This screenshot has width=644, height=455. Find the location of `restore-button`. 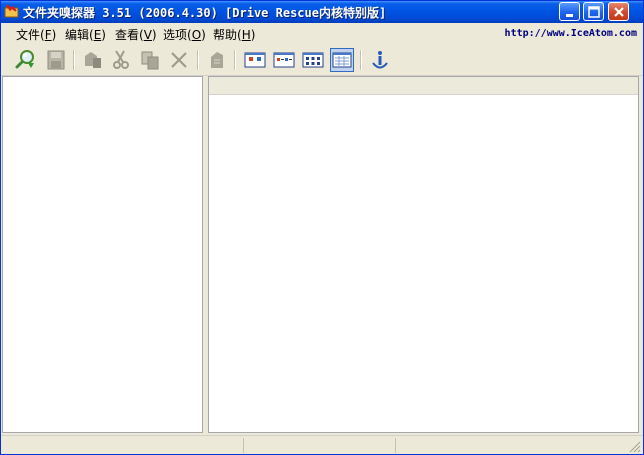

restore-button is located at coordinates (93, 60).